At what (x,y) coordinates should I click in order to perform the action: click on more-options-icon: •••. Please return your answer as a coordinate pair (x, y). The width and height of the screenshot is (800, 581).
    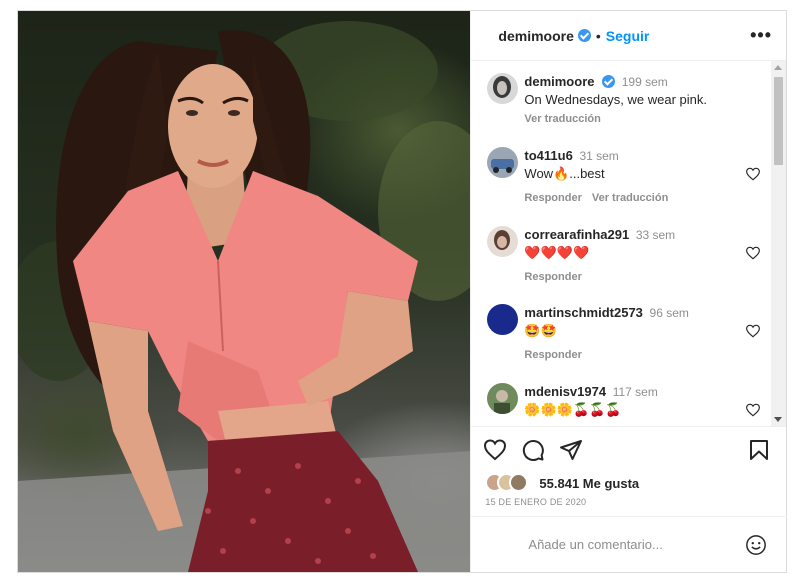
    Looking at the image, I should click on (761, 35).